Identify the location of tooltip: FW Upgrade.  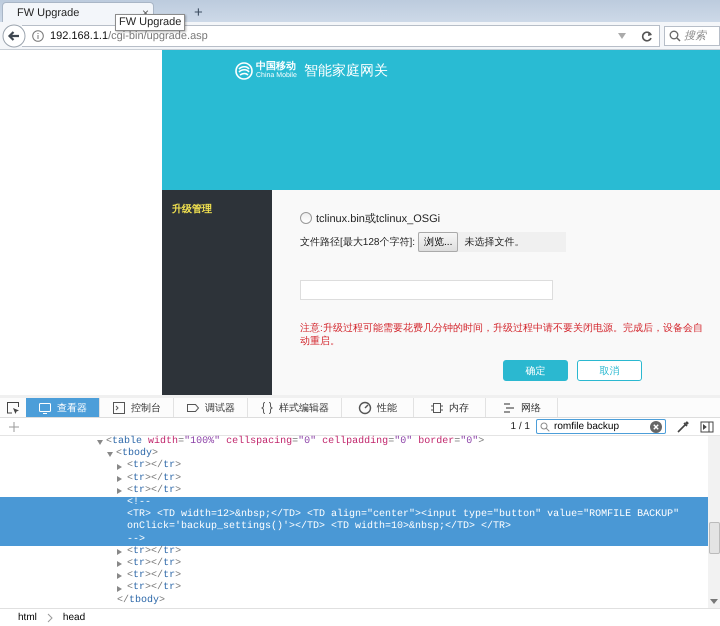
(150, 22).